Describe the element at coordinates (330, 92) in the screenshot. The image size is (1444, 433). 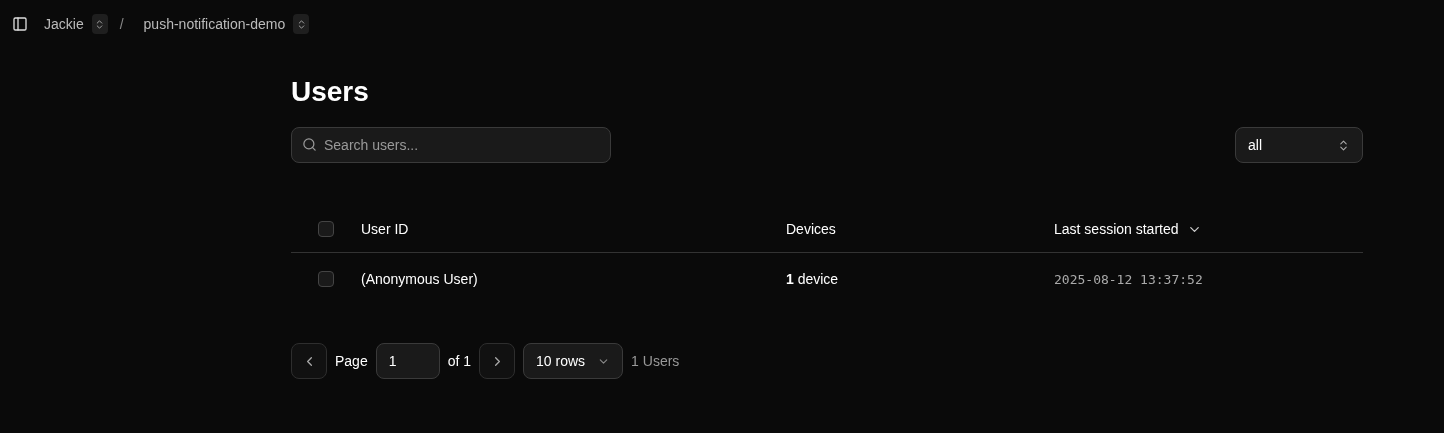
I see `page-title: Users` at that location.